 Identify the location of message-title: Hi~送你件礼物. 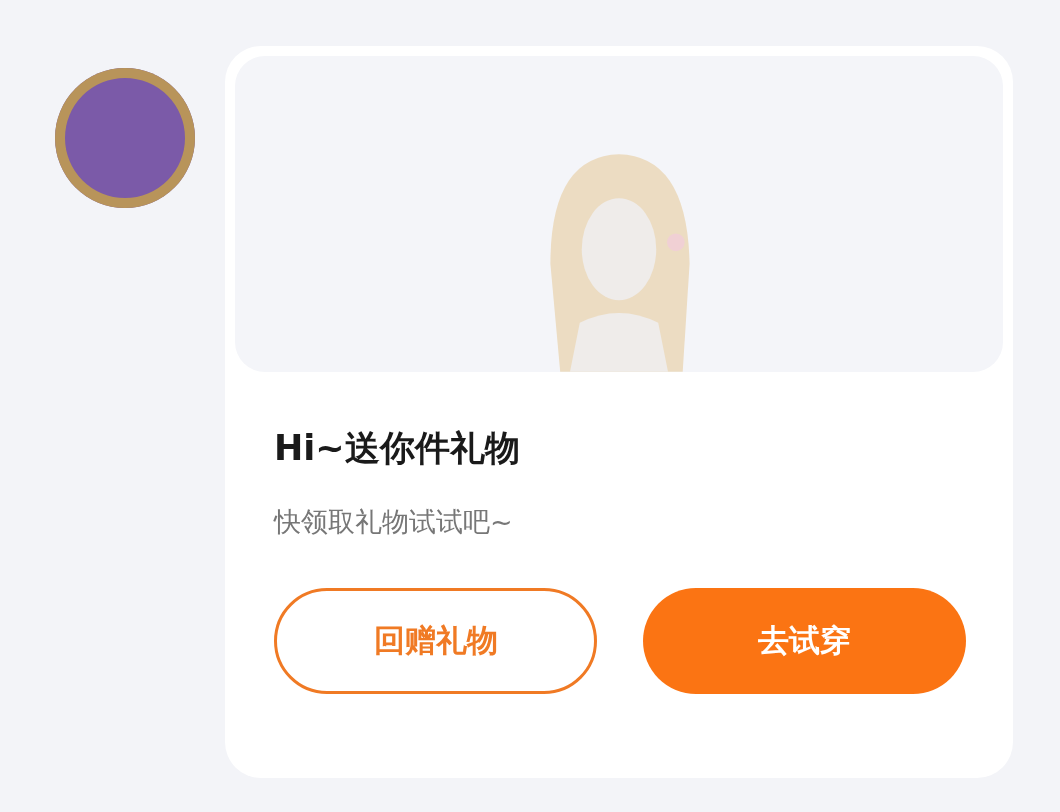
(397, 448).